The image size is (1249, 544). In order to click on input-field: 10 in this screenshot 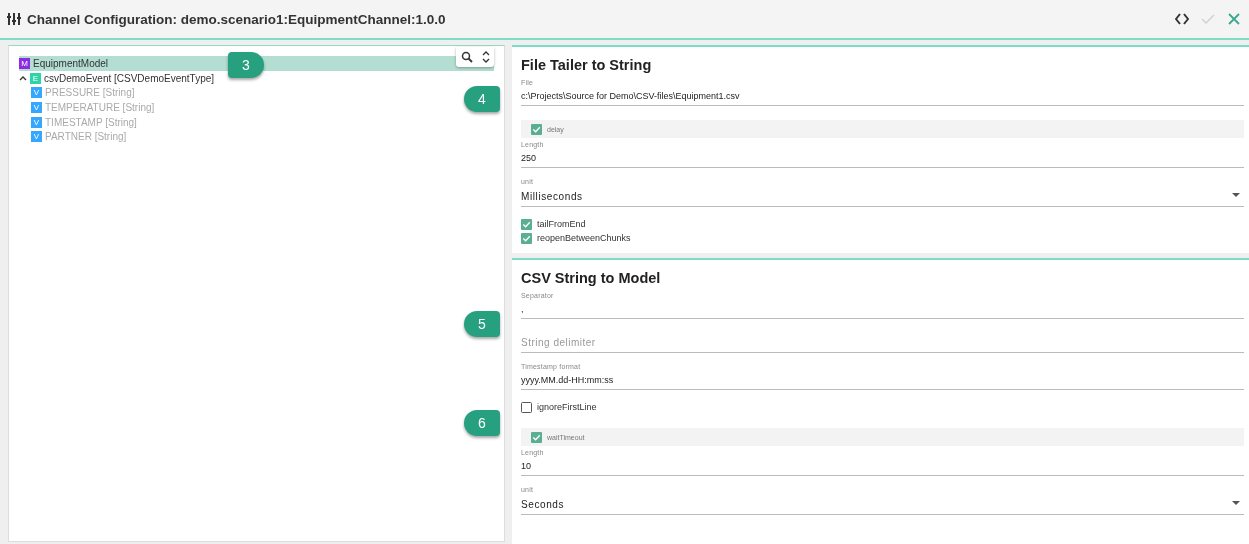, I will do `click(882, 467)`.